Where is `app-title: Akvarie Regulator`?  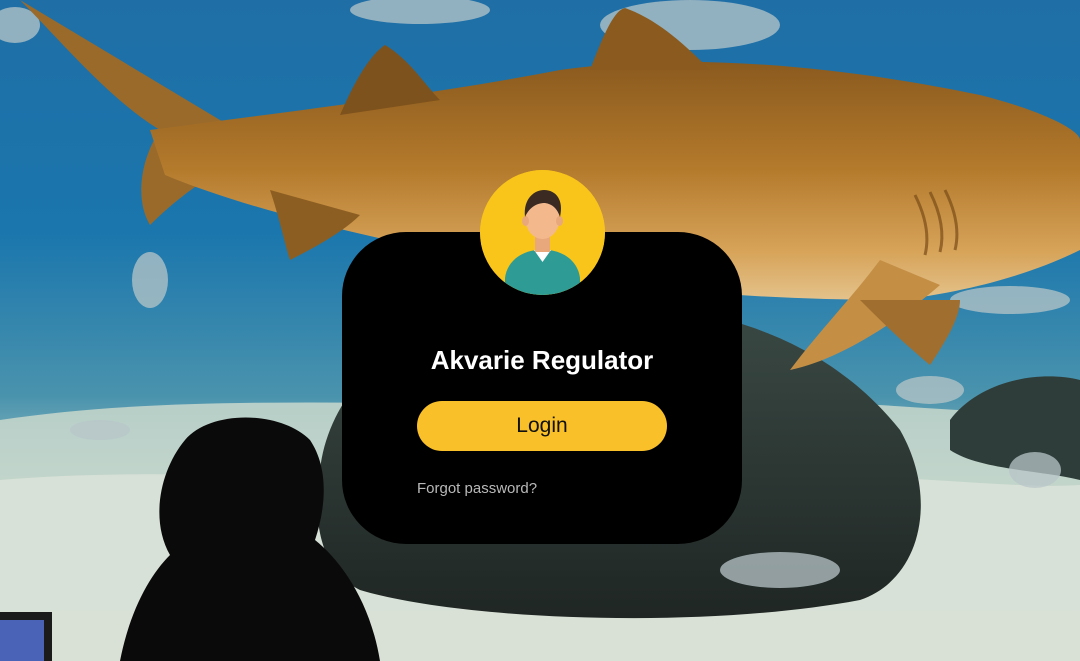
app-title: Akvarie Regulator is located at coordinates (542, 360).